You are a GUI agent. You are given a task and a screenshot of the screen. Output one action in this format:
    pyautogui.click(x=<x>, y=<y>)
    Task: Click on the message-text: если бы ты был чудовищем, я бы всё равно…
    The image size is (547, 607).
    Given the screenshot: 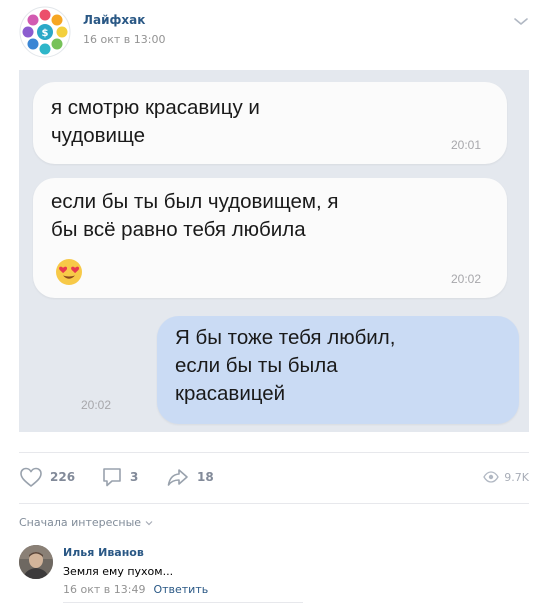 What is the action you would take?
    pyautogui.click(x=194, y=216)
    